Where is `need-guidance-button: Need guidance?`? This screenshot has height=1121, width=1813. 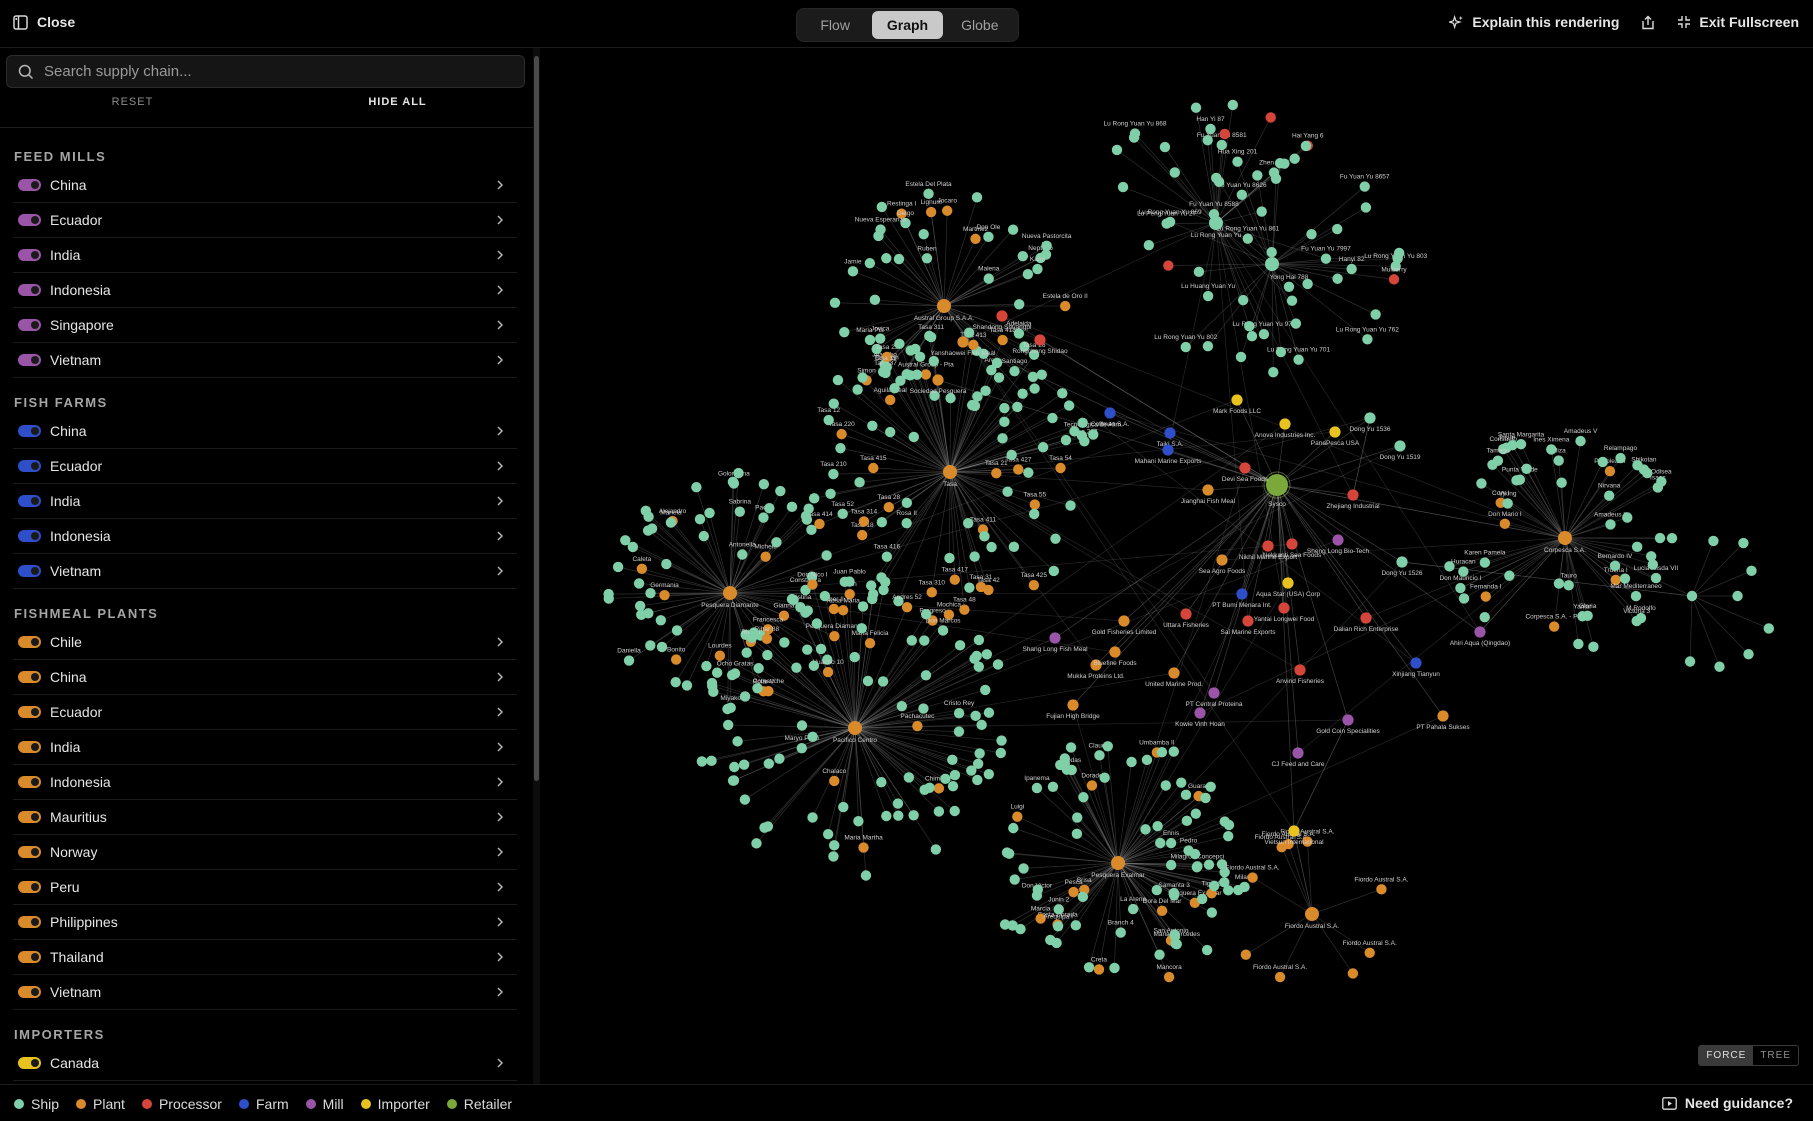
need-guidance-button: Need guidance? is located at coordinates (1727, 1103).